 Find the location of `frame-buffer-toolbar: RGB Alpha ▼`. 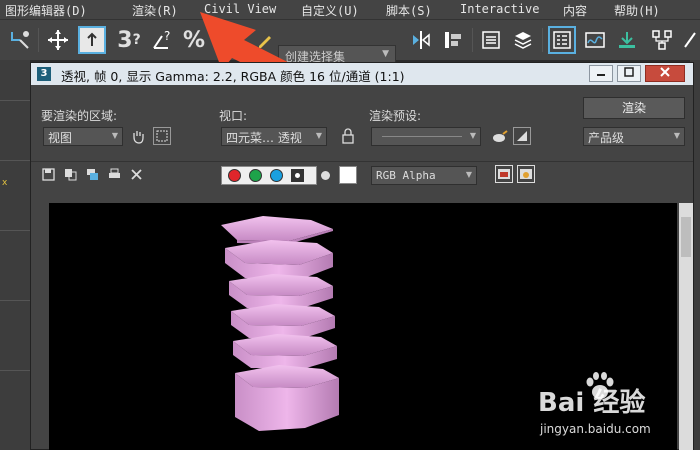

frame-buffer-toolbar: RGB Alpha ▼ is located at coordinates (362, 174).